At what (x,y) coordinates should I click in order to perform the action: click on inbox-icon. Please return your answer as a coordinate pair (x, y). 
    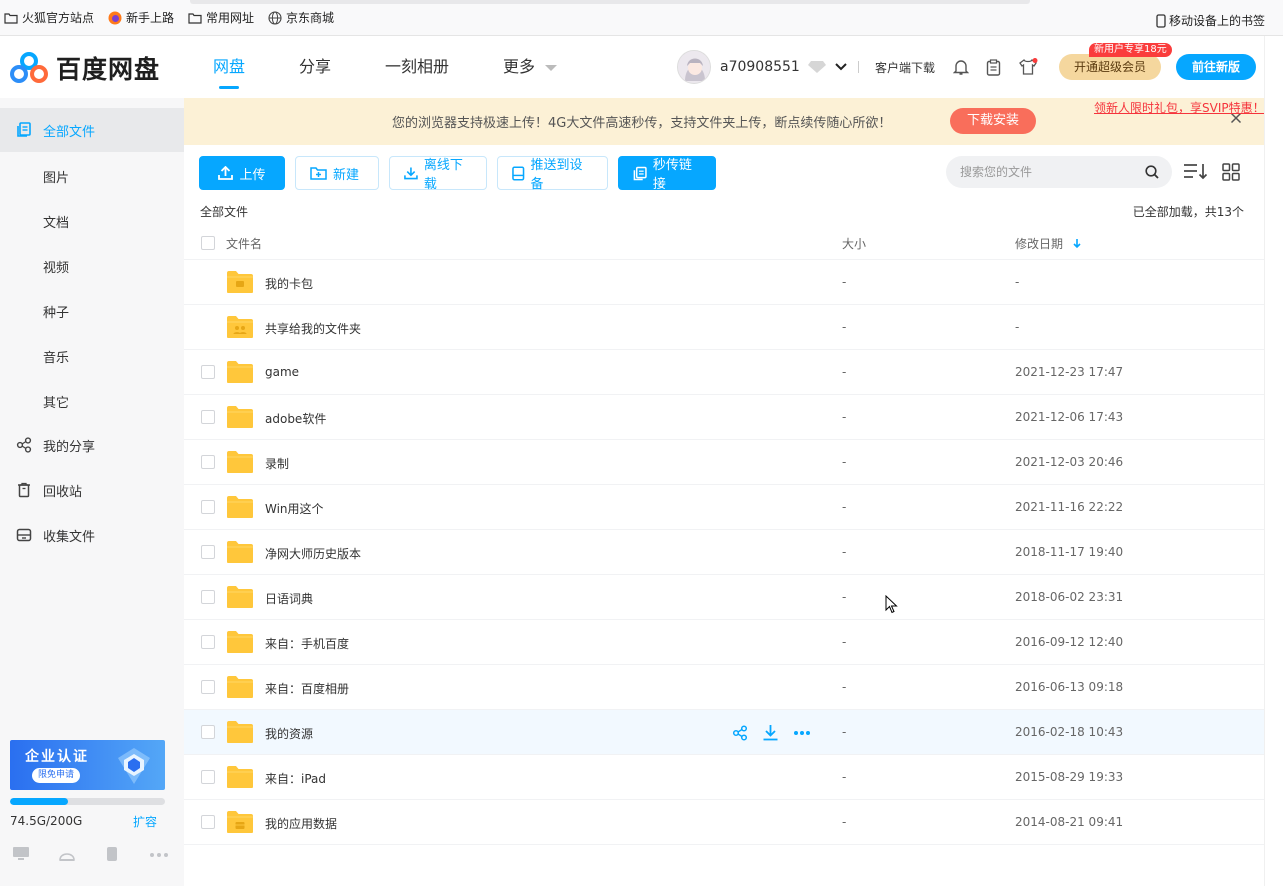
    Looking at the image, I should click on (24, 535).